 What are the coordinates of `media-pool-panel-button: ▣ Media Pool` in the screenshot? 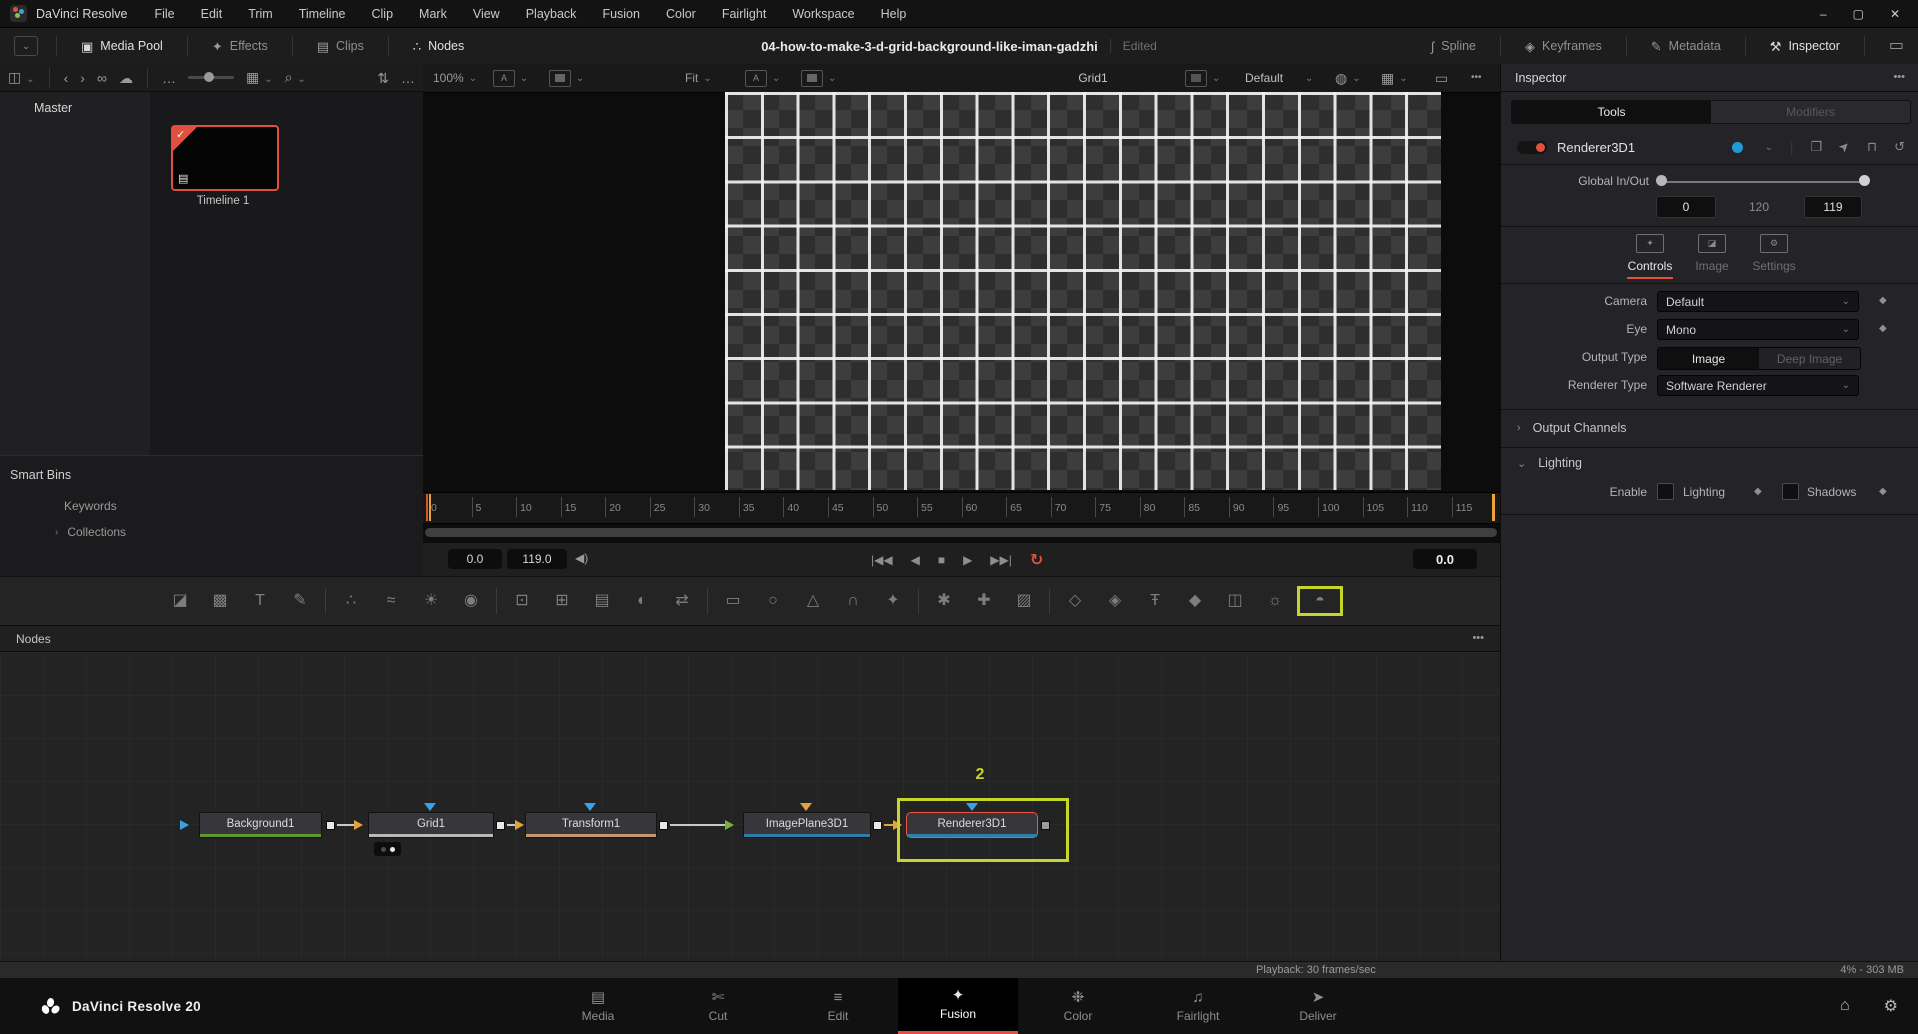 It's located at (122, 46).